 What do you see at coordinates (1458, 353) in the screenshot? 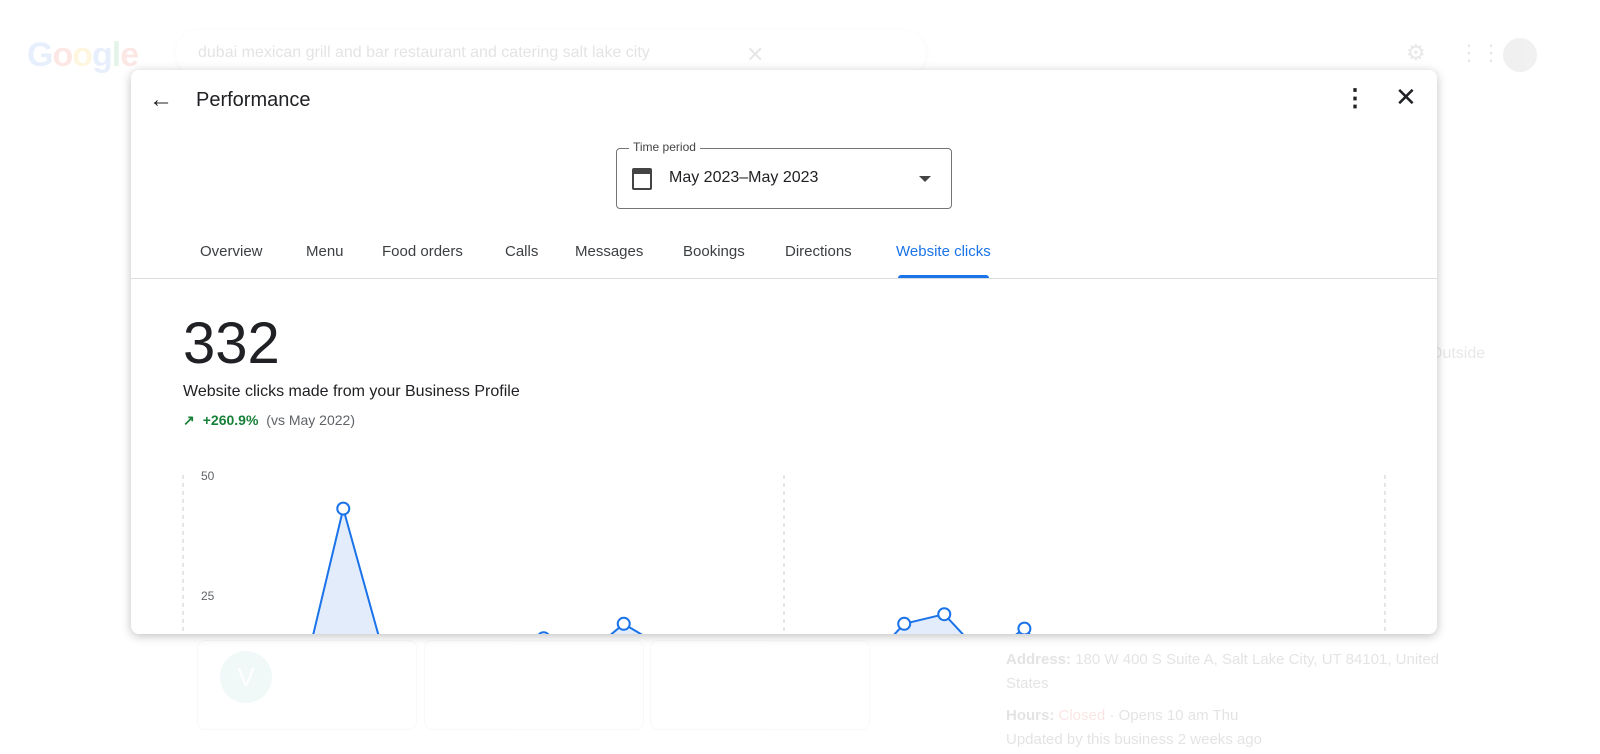
I see `photo-label: Outside` at bounding box center [1458, 353].